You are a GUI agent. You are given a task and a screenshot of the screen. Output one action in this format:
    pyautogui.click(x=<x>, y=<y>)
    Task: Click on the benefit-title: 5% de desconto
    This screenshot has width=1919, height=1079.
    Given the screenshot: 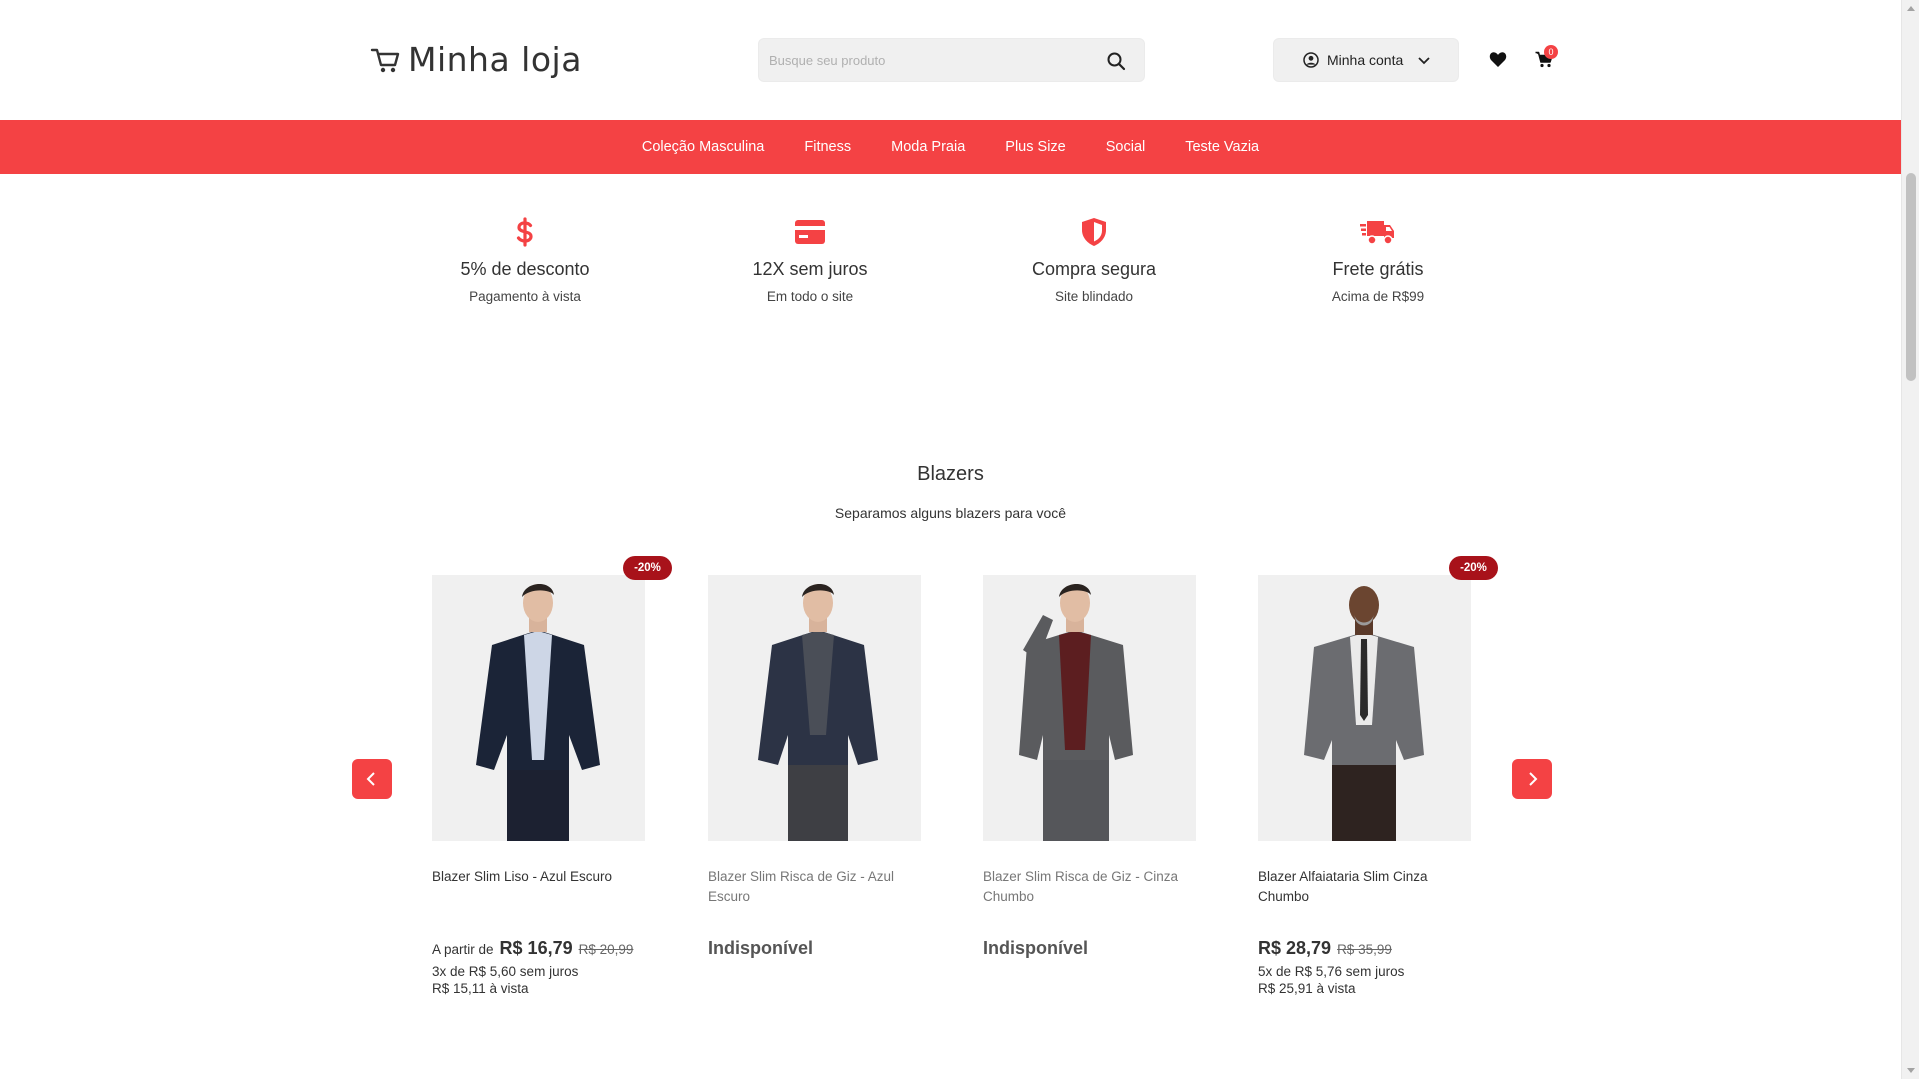 What is the action you would take?
    pyautogui.click(x=525, y=269)
    